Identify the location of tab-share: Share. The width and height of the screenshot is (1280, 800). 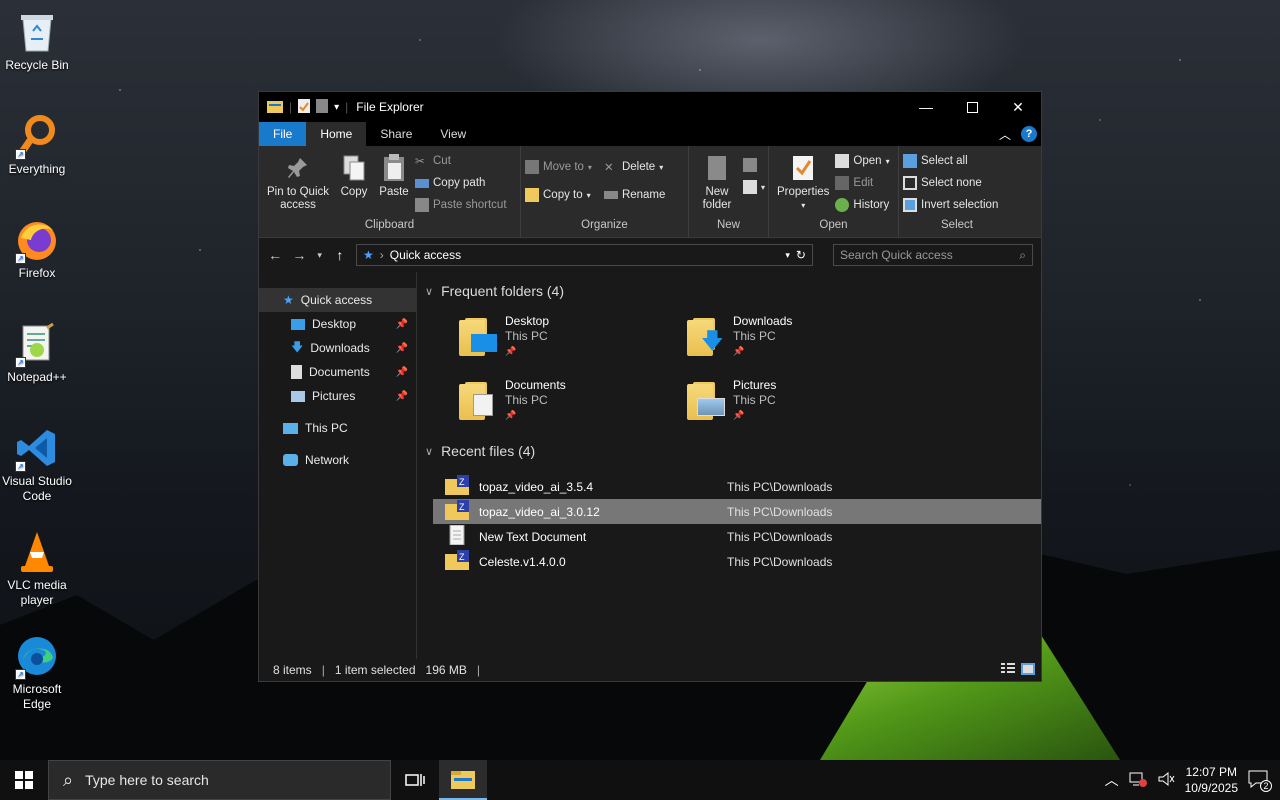
(396, 134).